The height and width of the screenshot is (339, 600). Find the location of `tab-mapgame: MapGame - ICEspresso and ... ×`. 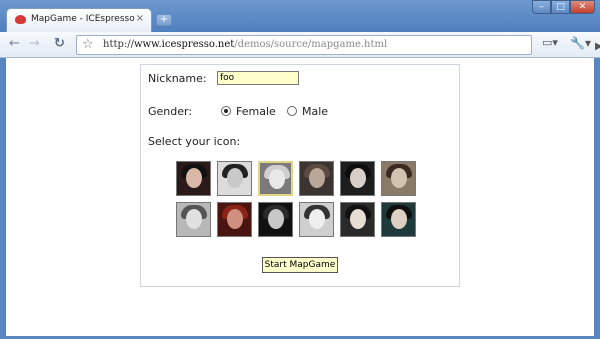

tab-mapgame: MapGame - ICEspresso and ... × is located at coordinates (79, 20).